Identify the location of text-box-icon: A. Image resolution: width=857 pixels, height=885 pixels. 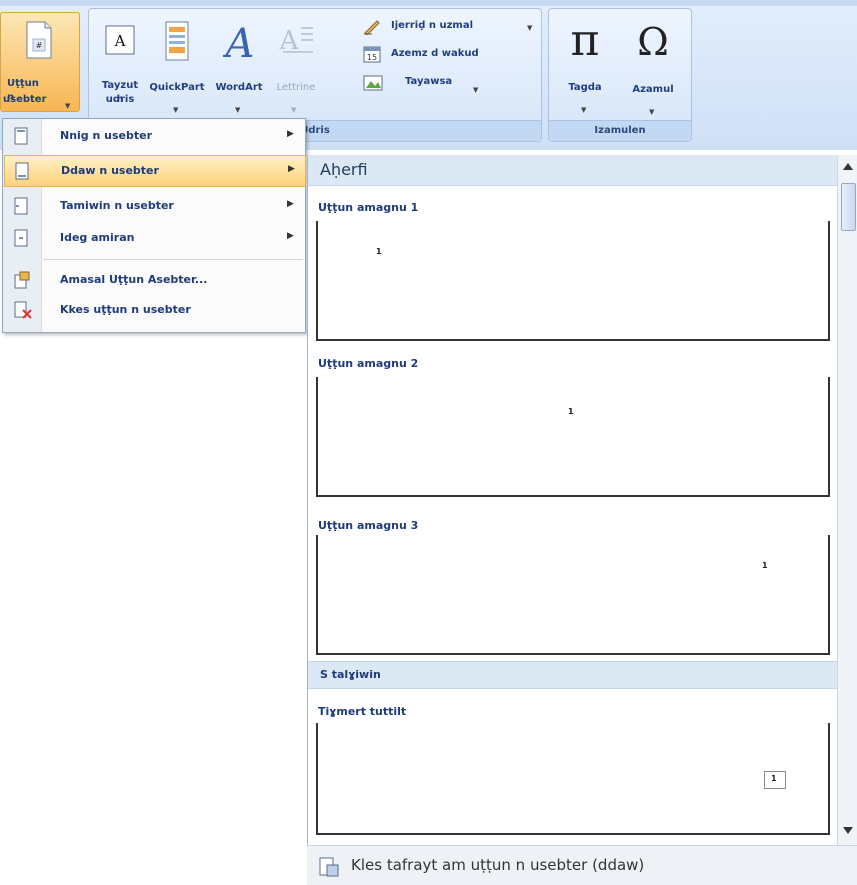
(120, 40).